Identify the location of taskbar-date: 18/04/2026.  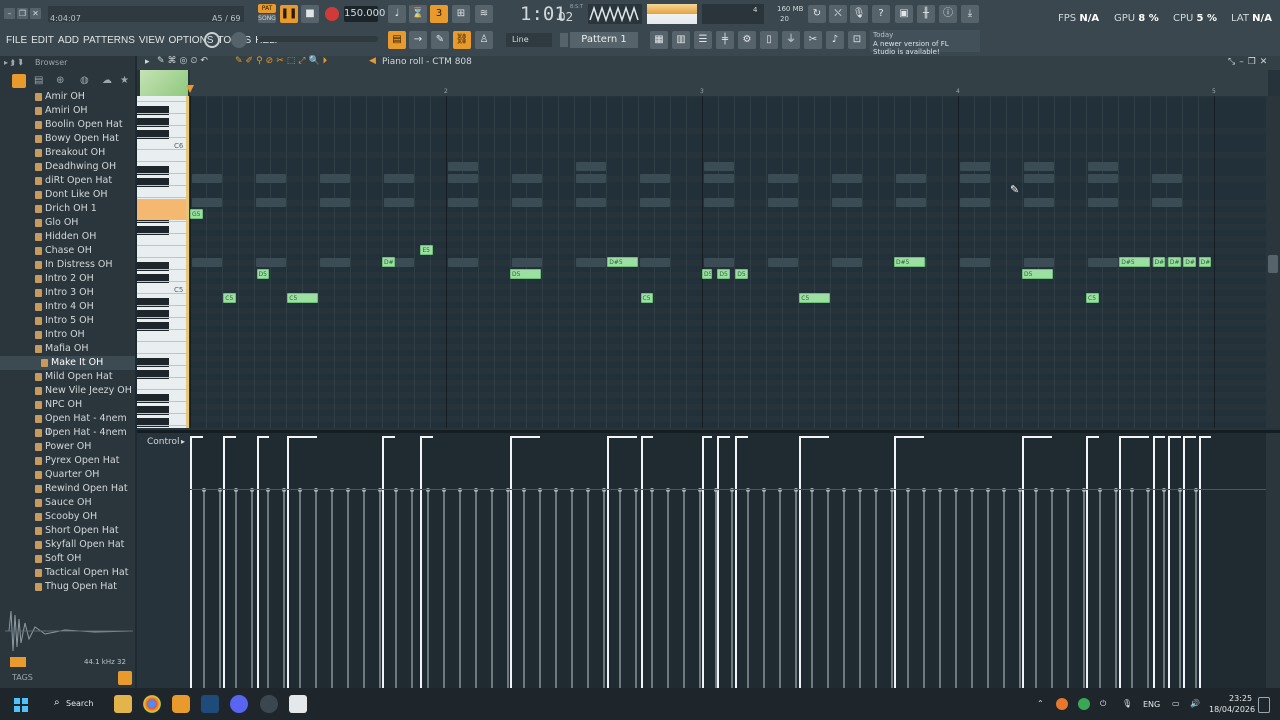
(1232, 709).